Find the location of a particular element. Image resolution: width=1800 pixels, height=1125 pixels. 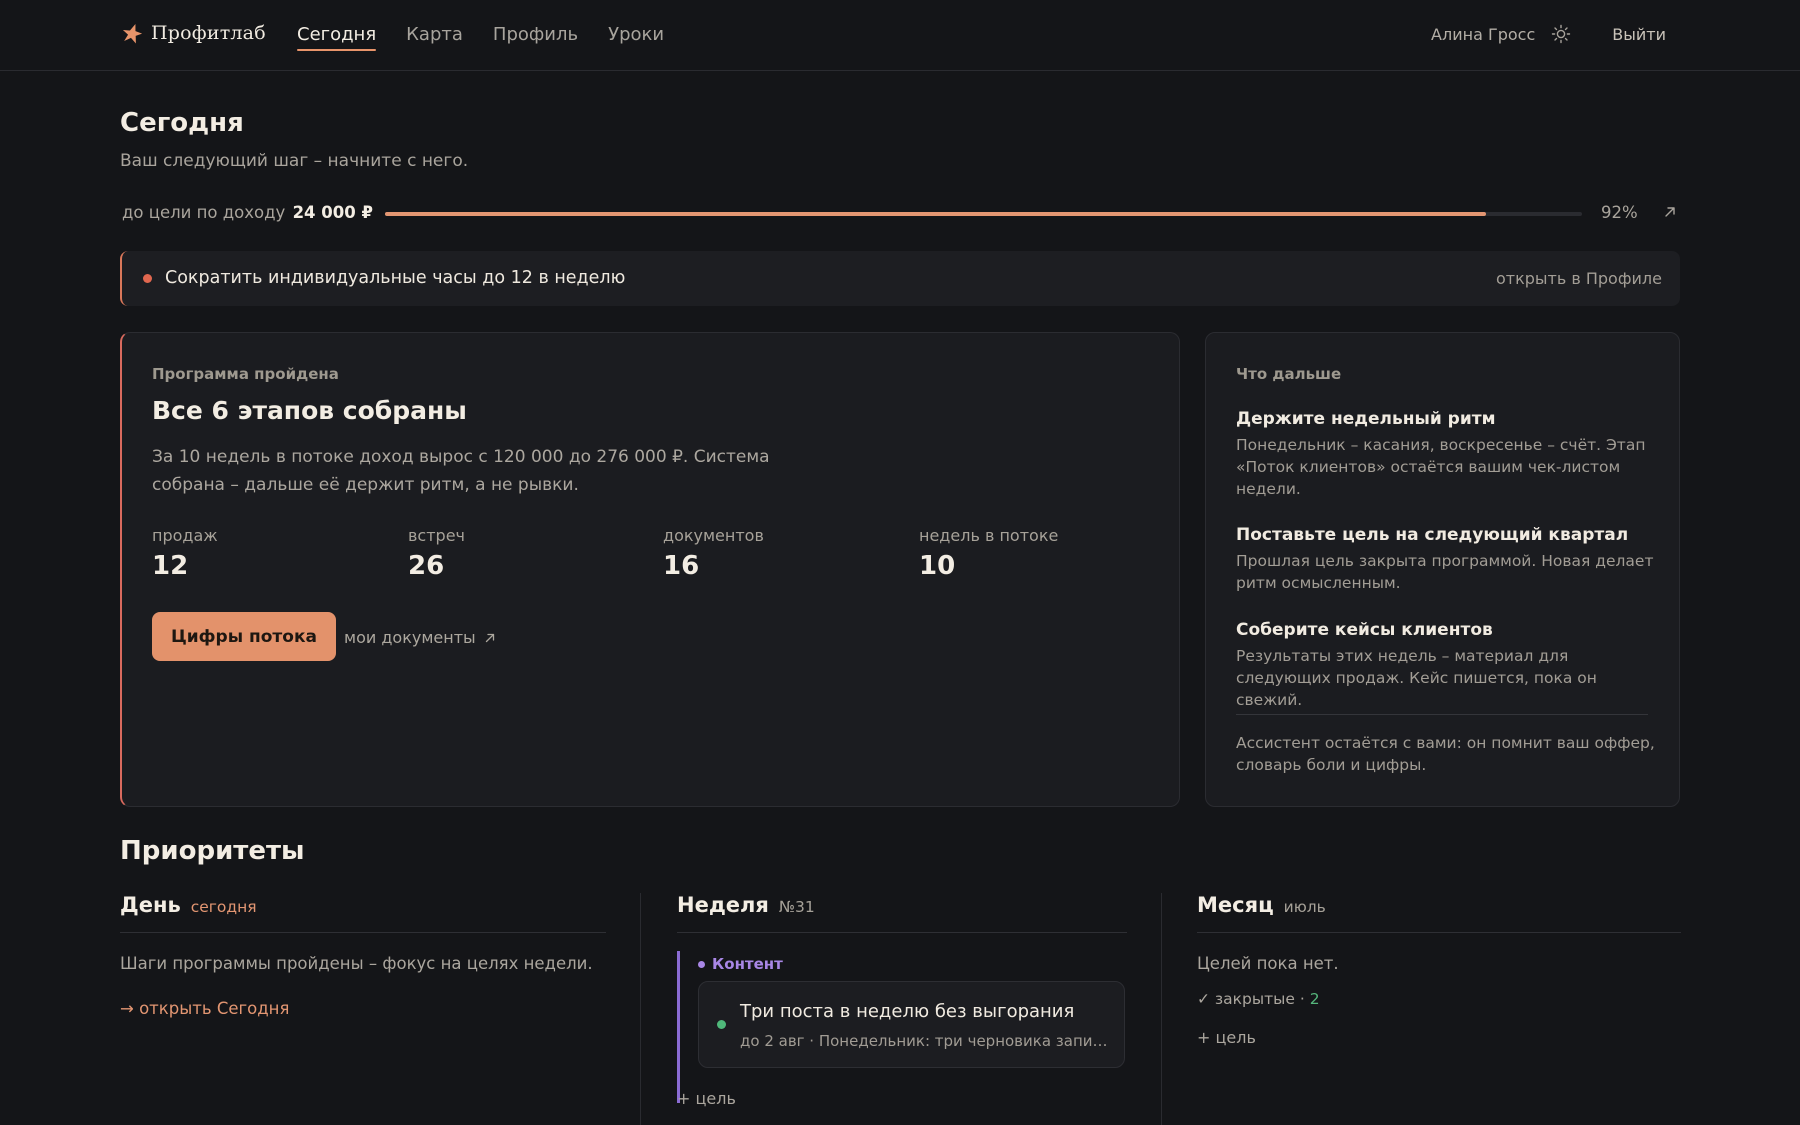

brand-logo: Профитлаб is located at coordinates (193, 33).